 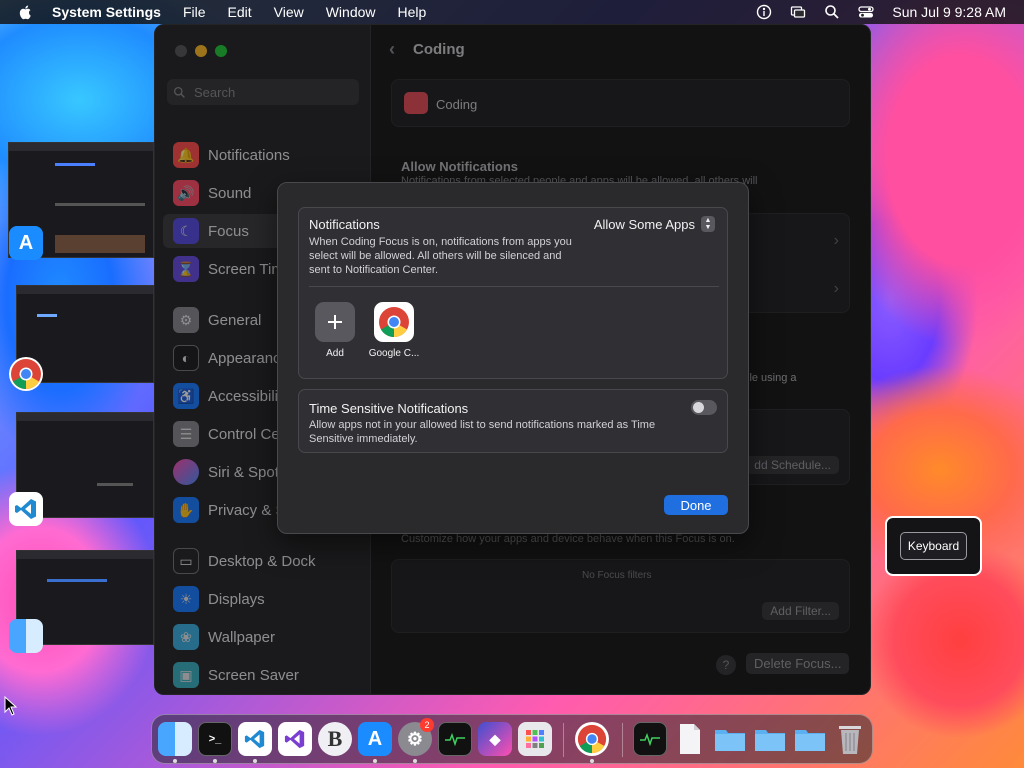 I want to click on notification-badge: 2, so click(x=427, y=725).